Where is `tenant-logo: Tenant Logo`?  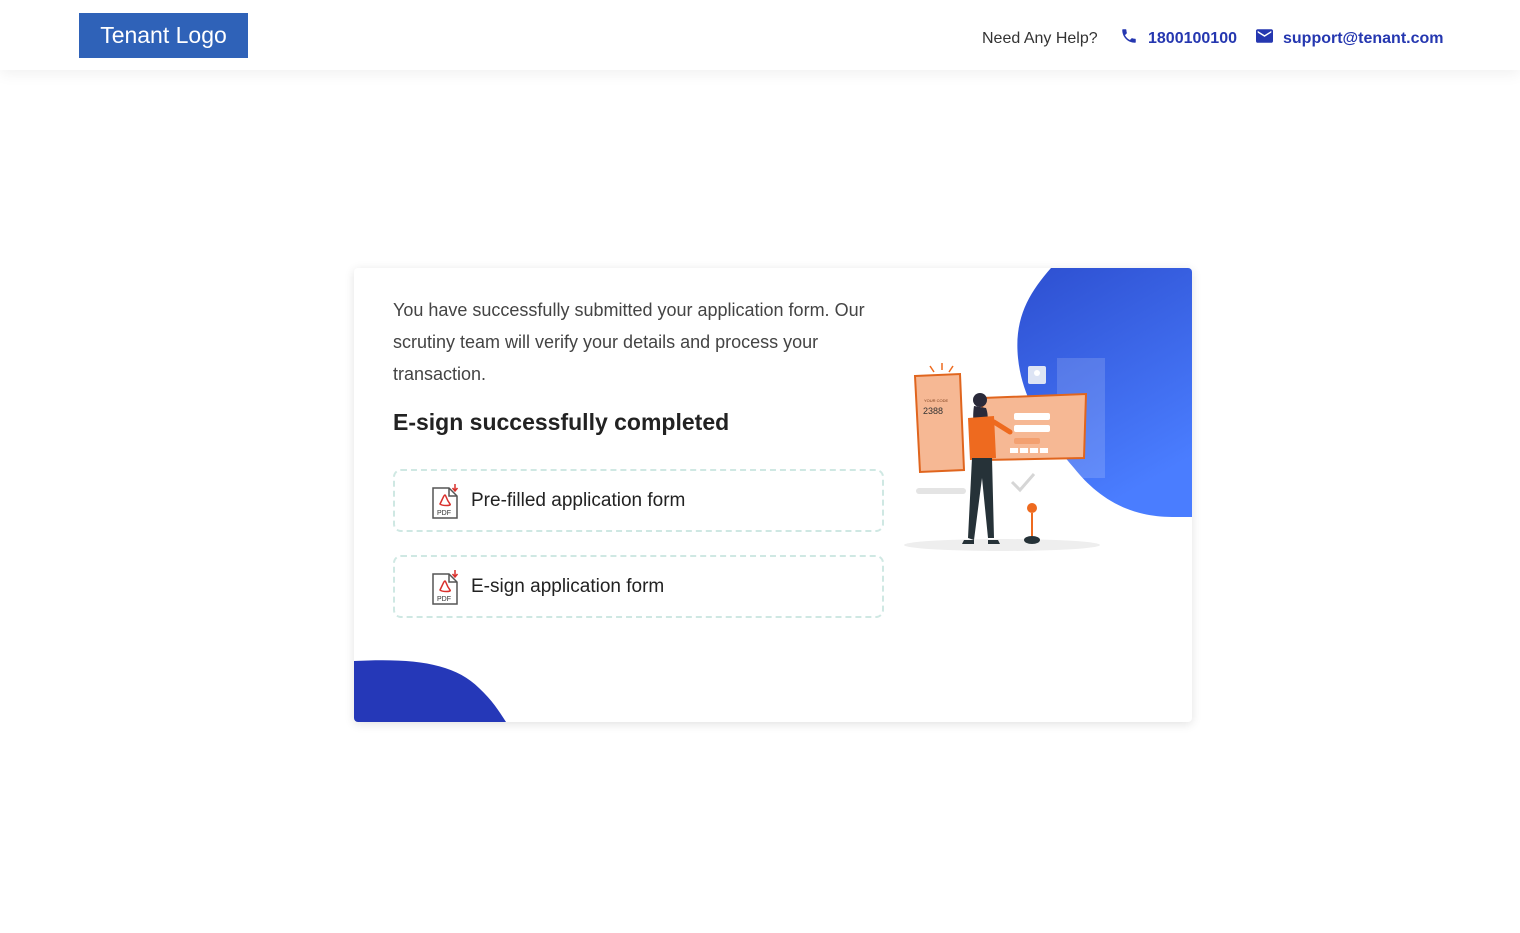 tenant-logo: Tenant Logo is located at coordinates (163, 35).